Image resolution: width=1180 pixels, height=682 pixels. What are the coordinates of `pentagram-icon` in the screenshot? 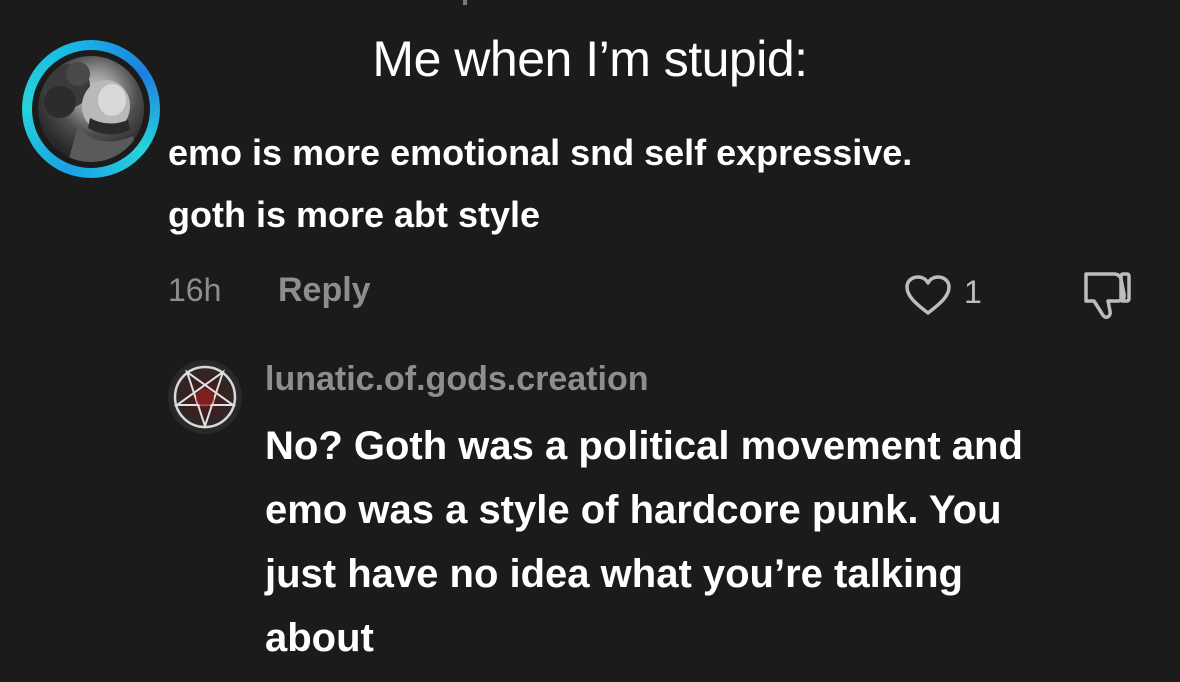 It's located at (205, 397).